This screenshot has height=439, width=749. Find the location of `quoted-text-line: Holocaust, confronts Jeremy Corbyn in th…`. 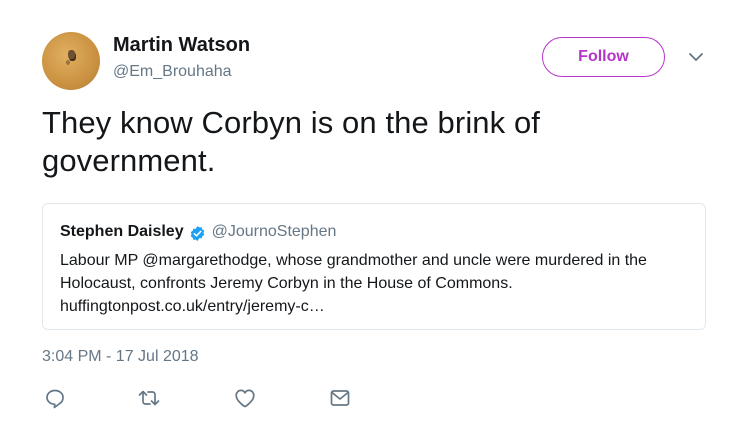

quoted-text-line: Holocaust, confronts Jeremy Corbyn in th… is located at coordinates (286, 283).